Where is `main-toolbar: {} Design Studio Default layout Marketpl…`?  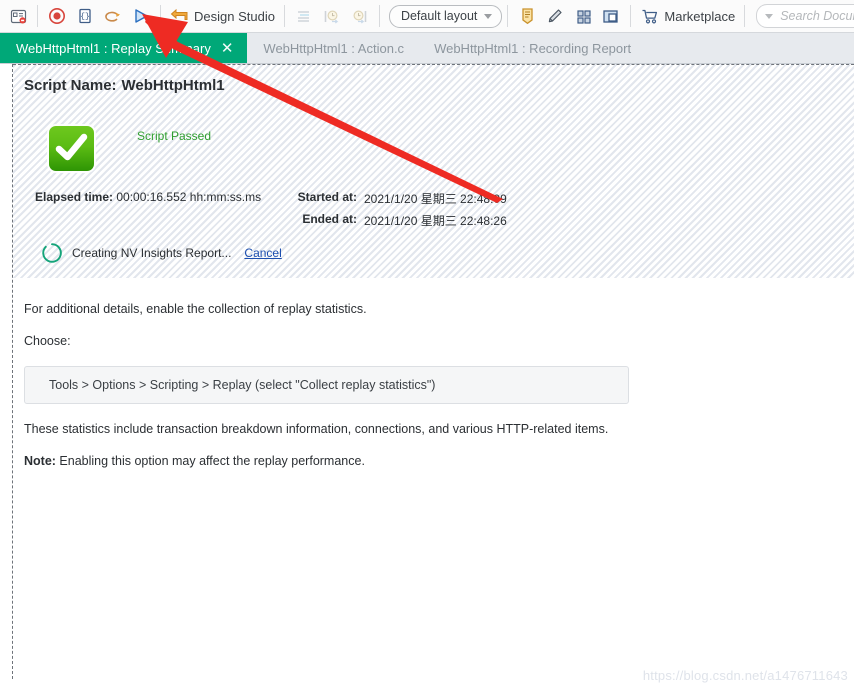 main-toolbar: {} Design Studio Default layout Marketpl… is located at coordinates (427, 16).